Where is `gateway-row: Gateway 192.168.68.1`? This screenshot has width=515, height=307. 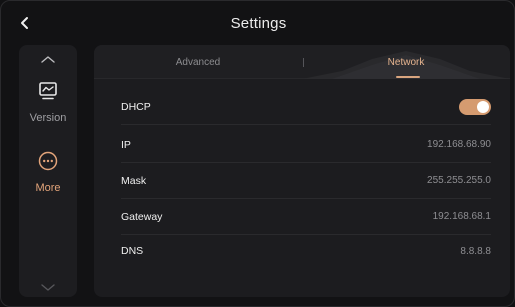
gateway-row: Gateway 192.168.68.1 is located at coordinates (306, 217).